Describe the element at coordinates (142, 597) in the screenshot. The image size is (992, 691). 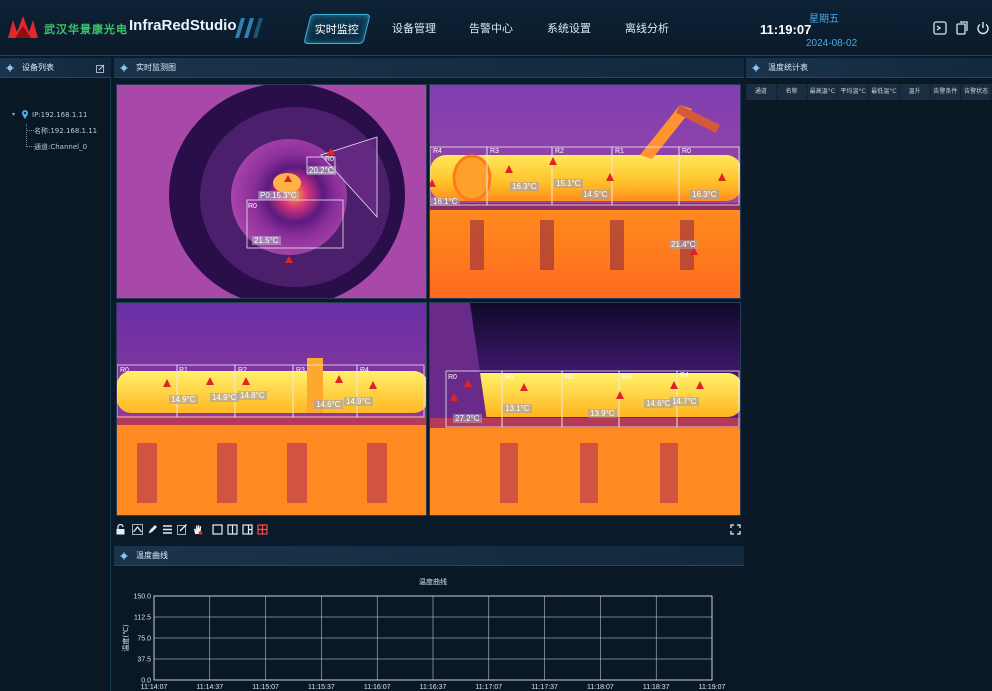
I see `y-tick-label: 150.0` at that location.